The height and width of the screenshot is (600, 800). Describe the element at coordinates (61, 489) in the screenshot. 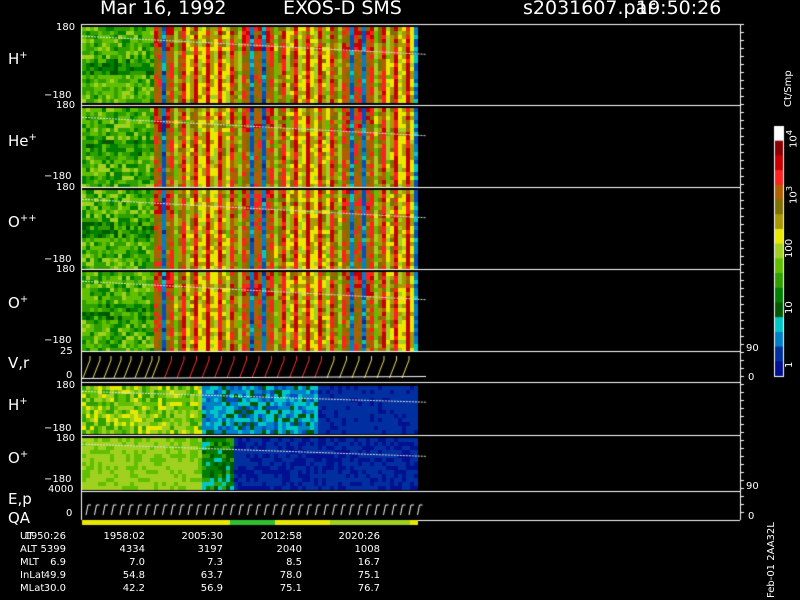

I see `tick-ep-max: 4000` at that location.